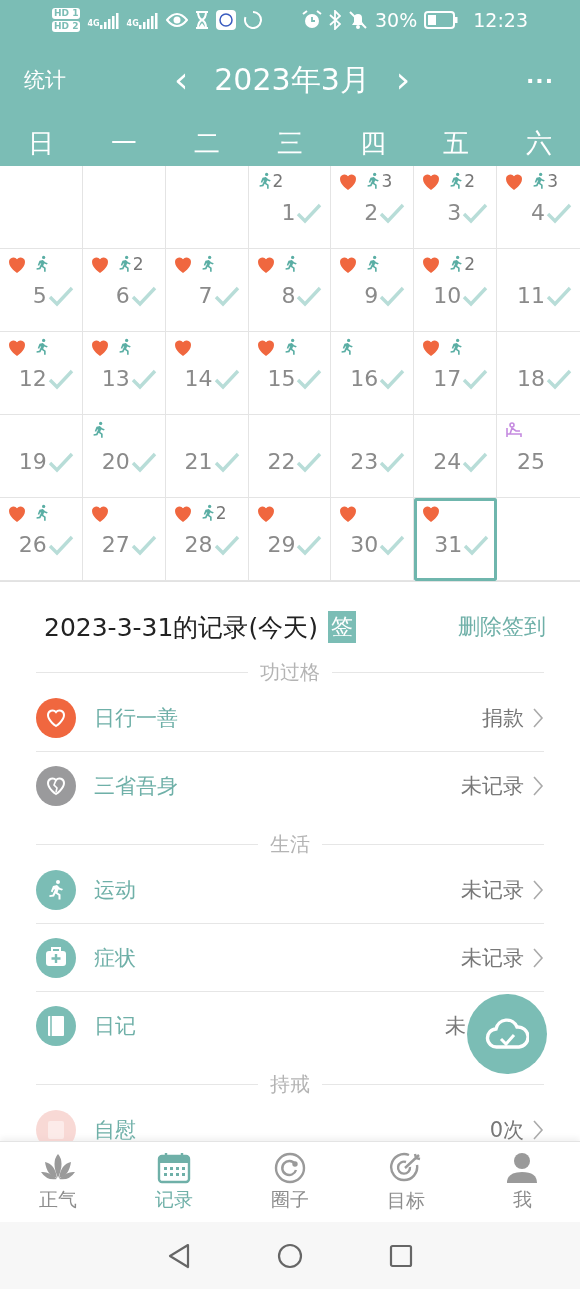  I want to click on calendar-day: 17, so click(456, 373).